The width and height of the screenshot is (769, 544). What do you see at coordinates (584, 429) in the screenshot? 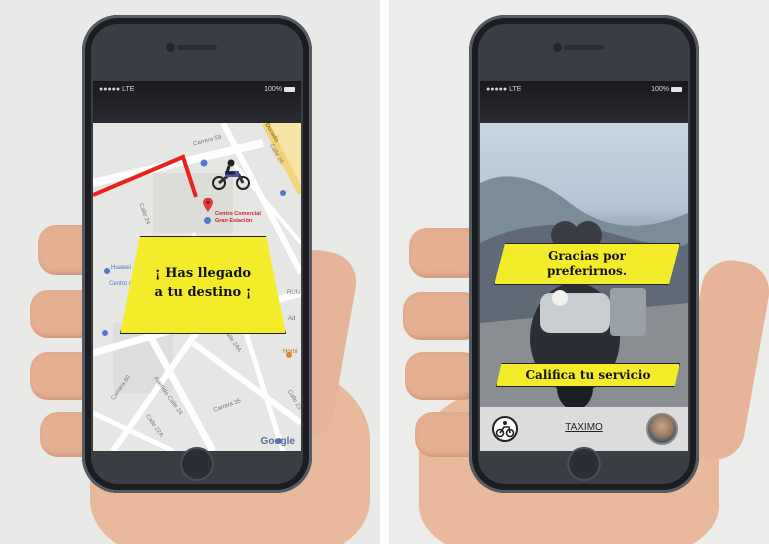
I see `bottom-tab-bar: TAXIMO` at bounding box center [584, 429].